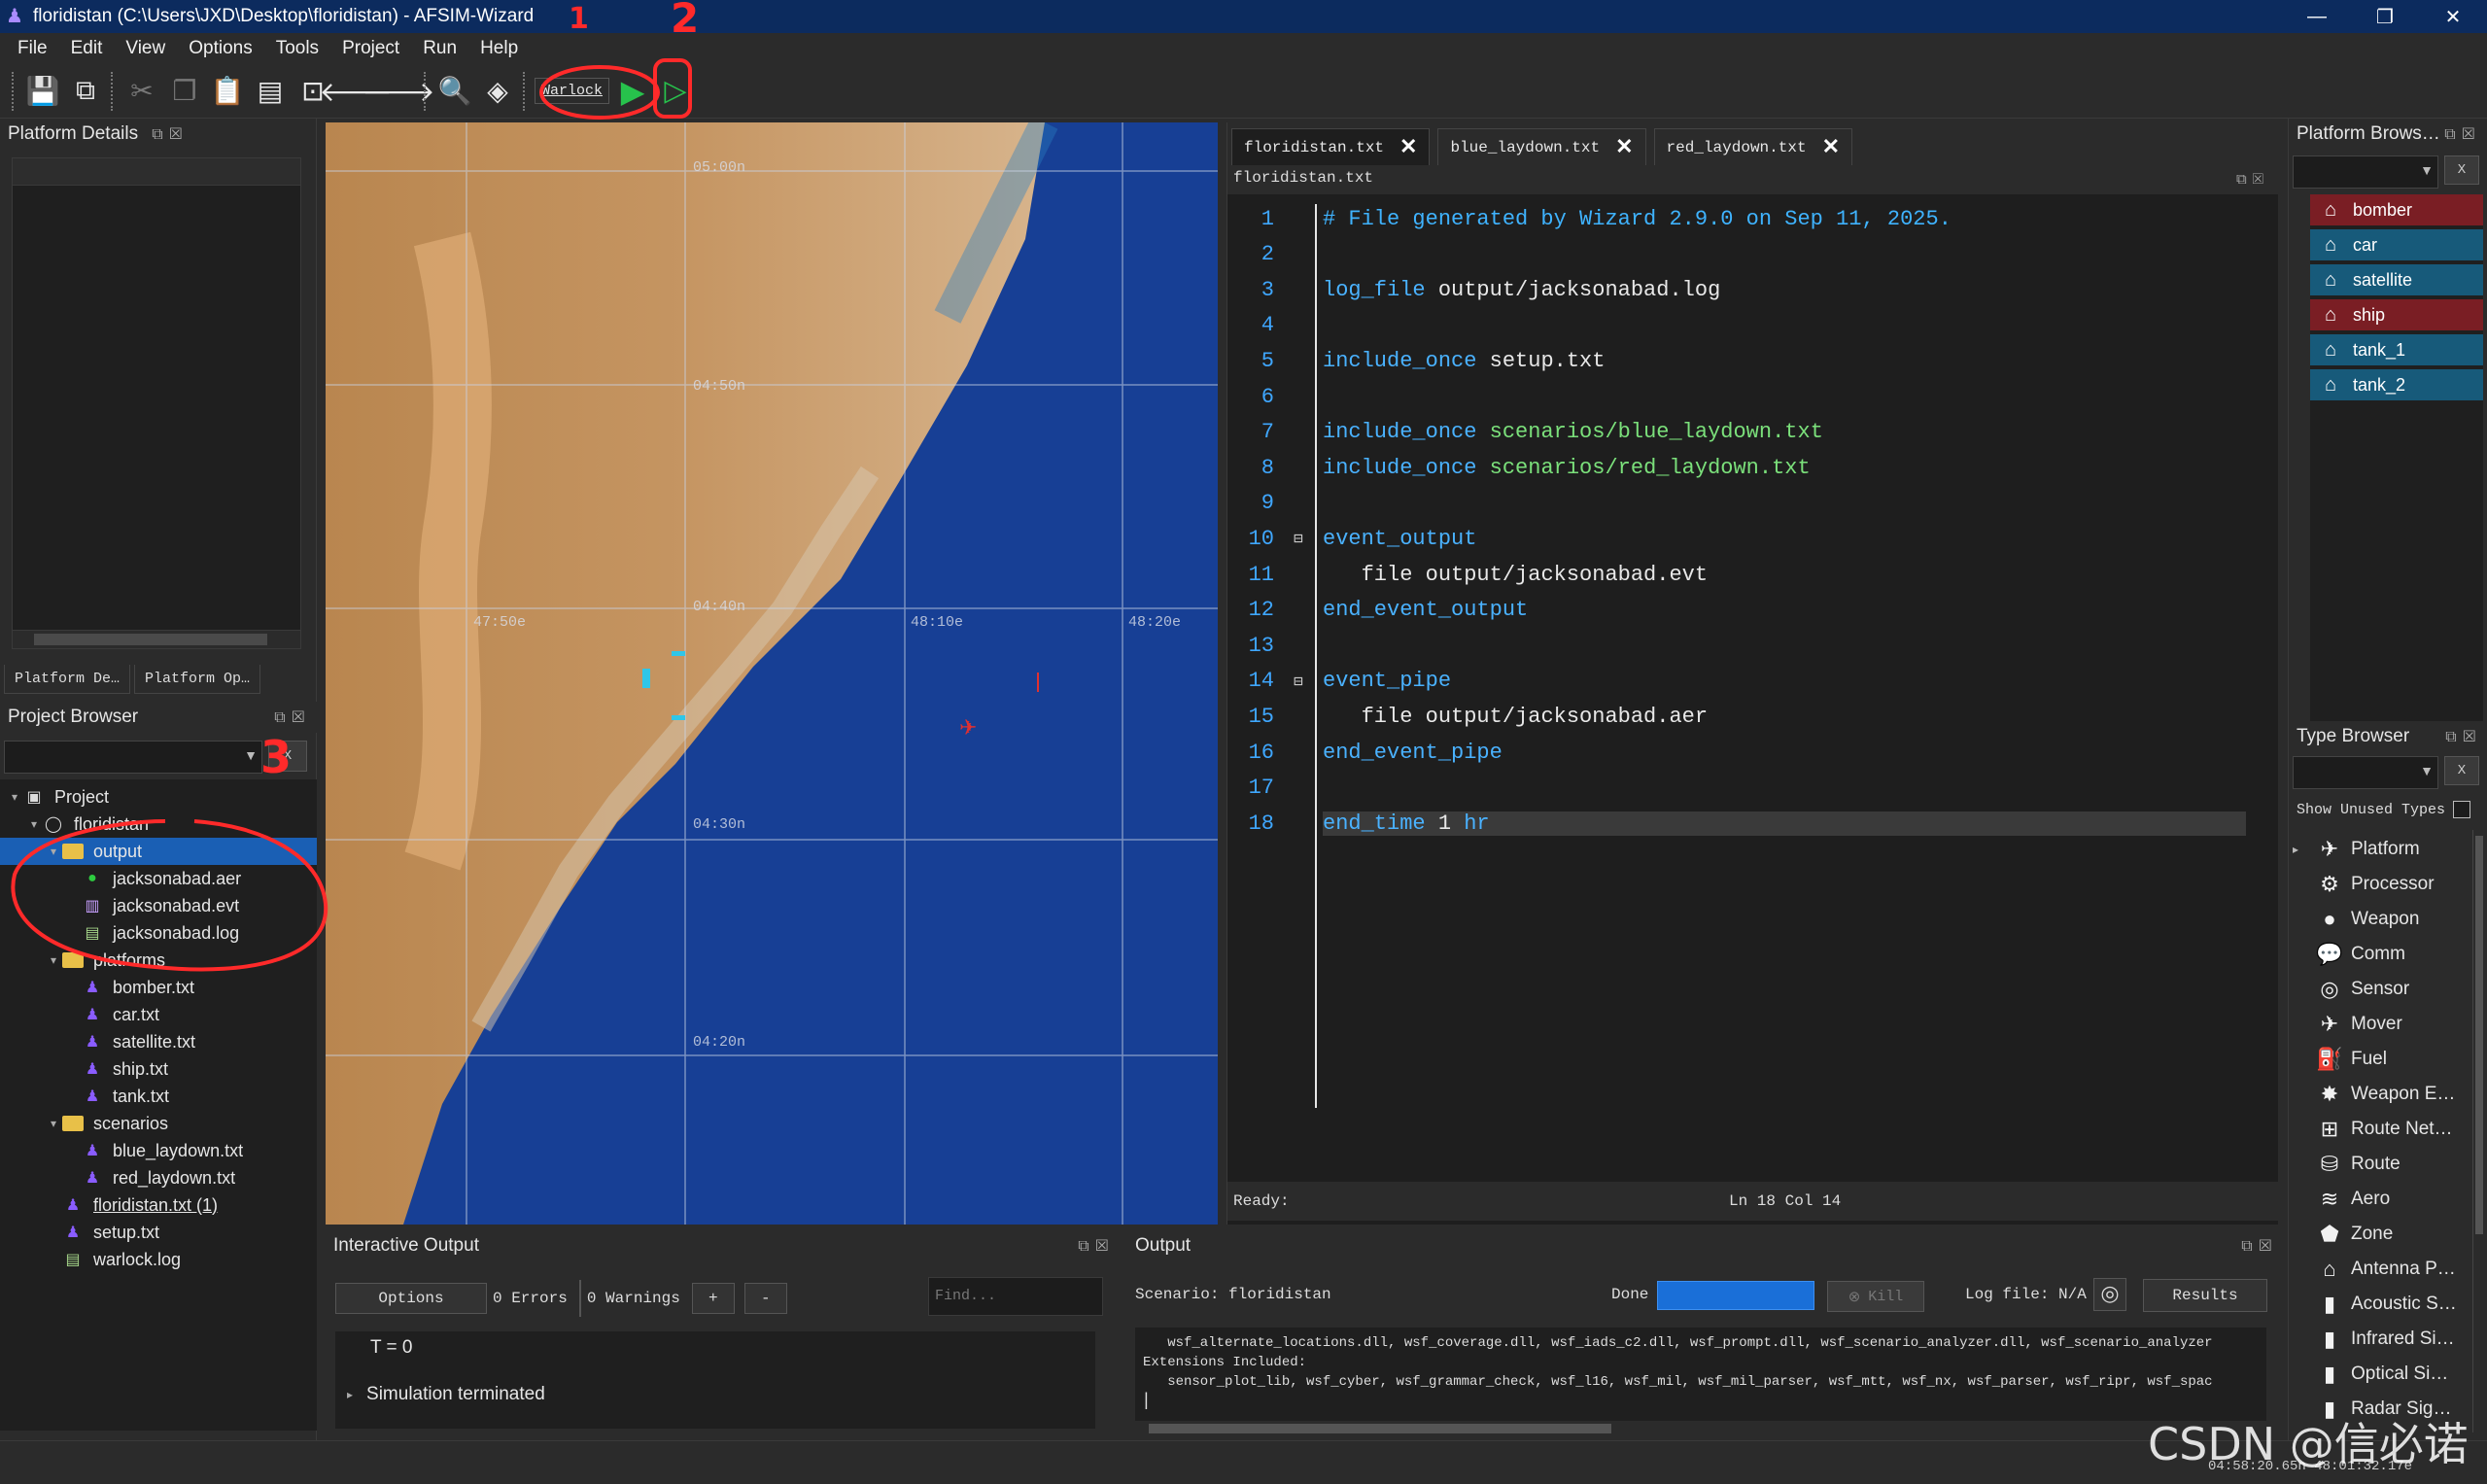  I want to click on annotation-circle-warlock, so click(599, 92).